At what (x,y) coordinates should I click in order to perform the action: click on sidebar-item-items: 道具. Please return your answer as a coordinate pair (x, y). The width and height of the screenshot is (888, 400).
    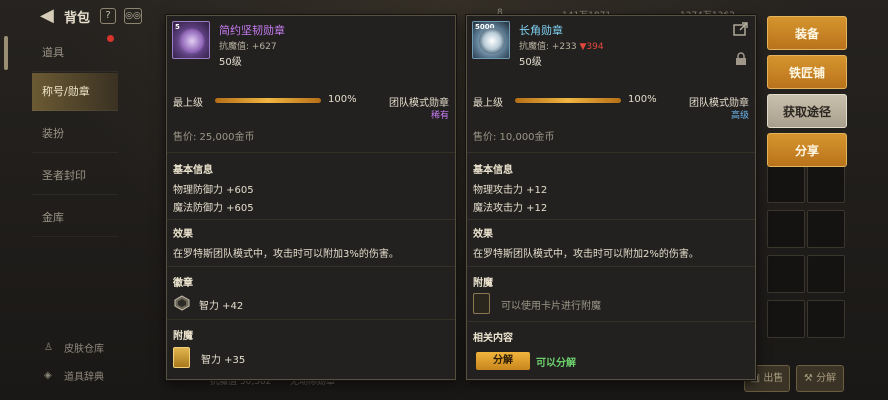
    Looking at the image, I should click on (75, 53).